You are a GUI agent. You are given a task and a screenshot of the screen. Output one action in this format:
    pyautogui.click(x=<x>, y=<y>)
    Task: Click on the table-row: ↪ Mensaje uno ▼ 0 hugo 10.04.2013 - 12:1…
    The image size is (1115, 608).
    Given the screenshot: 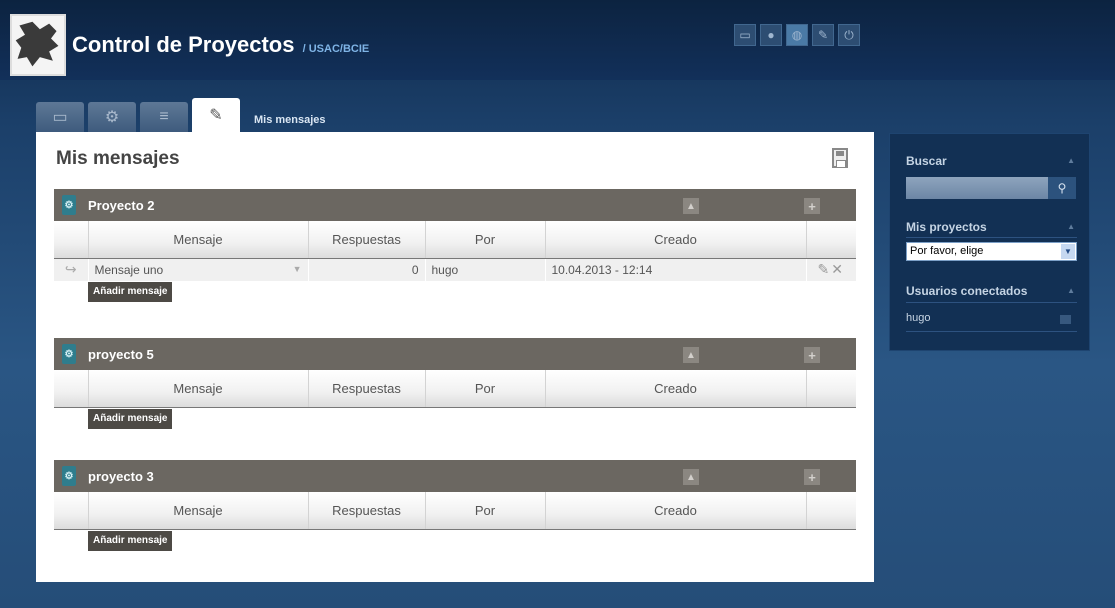 What is the action you would take?
    pyautogui.click(x=455, y=269)
    